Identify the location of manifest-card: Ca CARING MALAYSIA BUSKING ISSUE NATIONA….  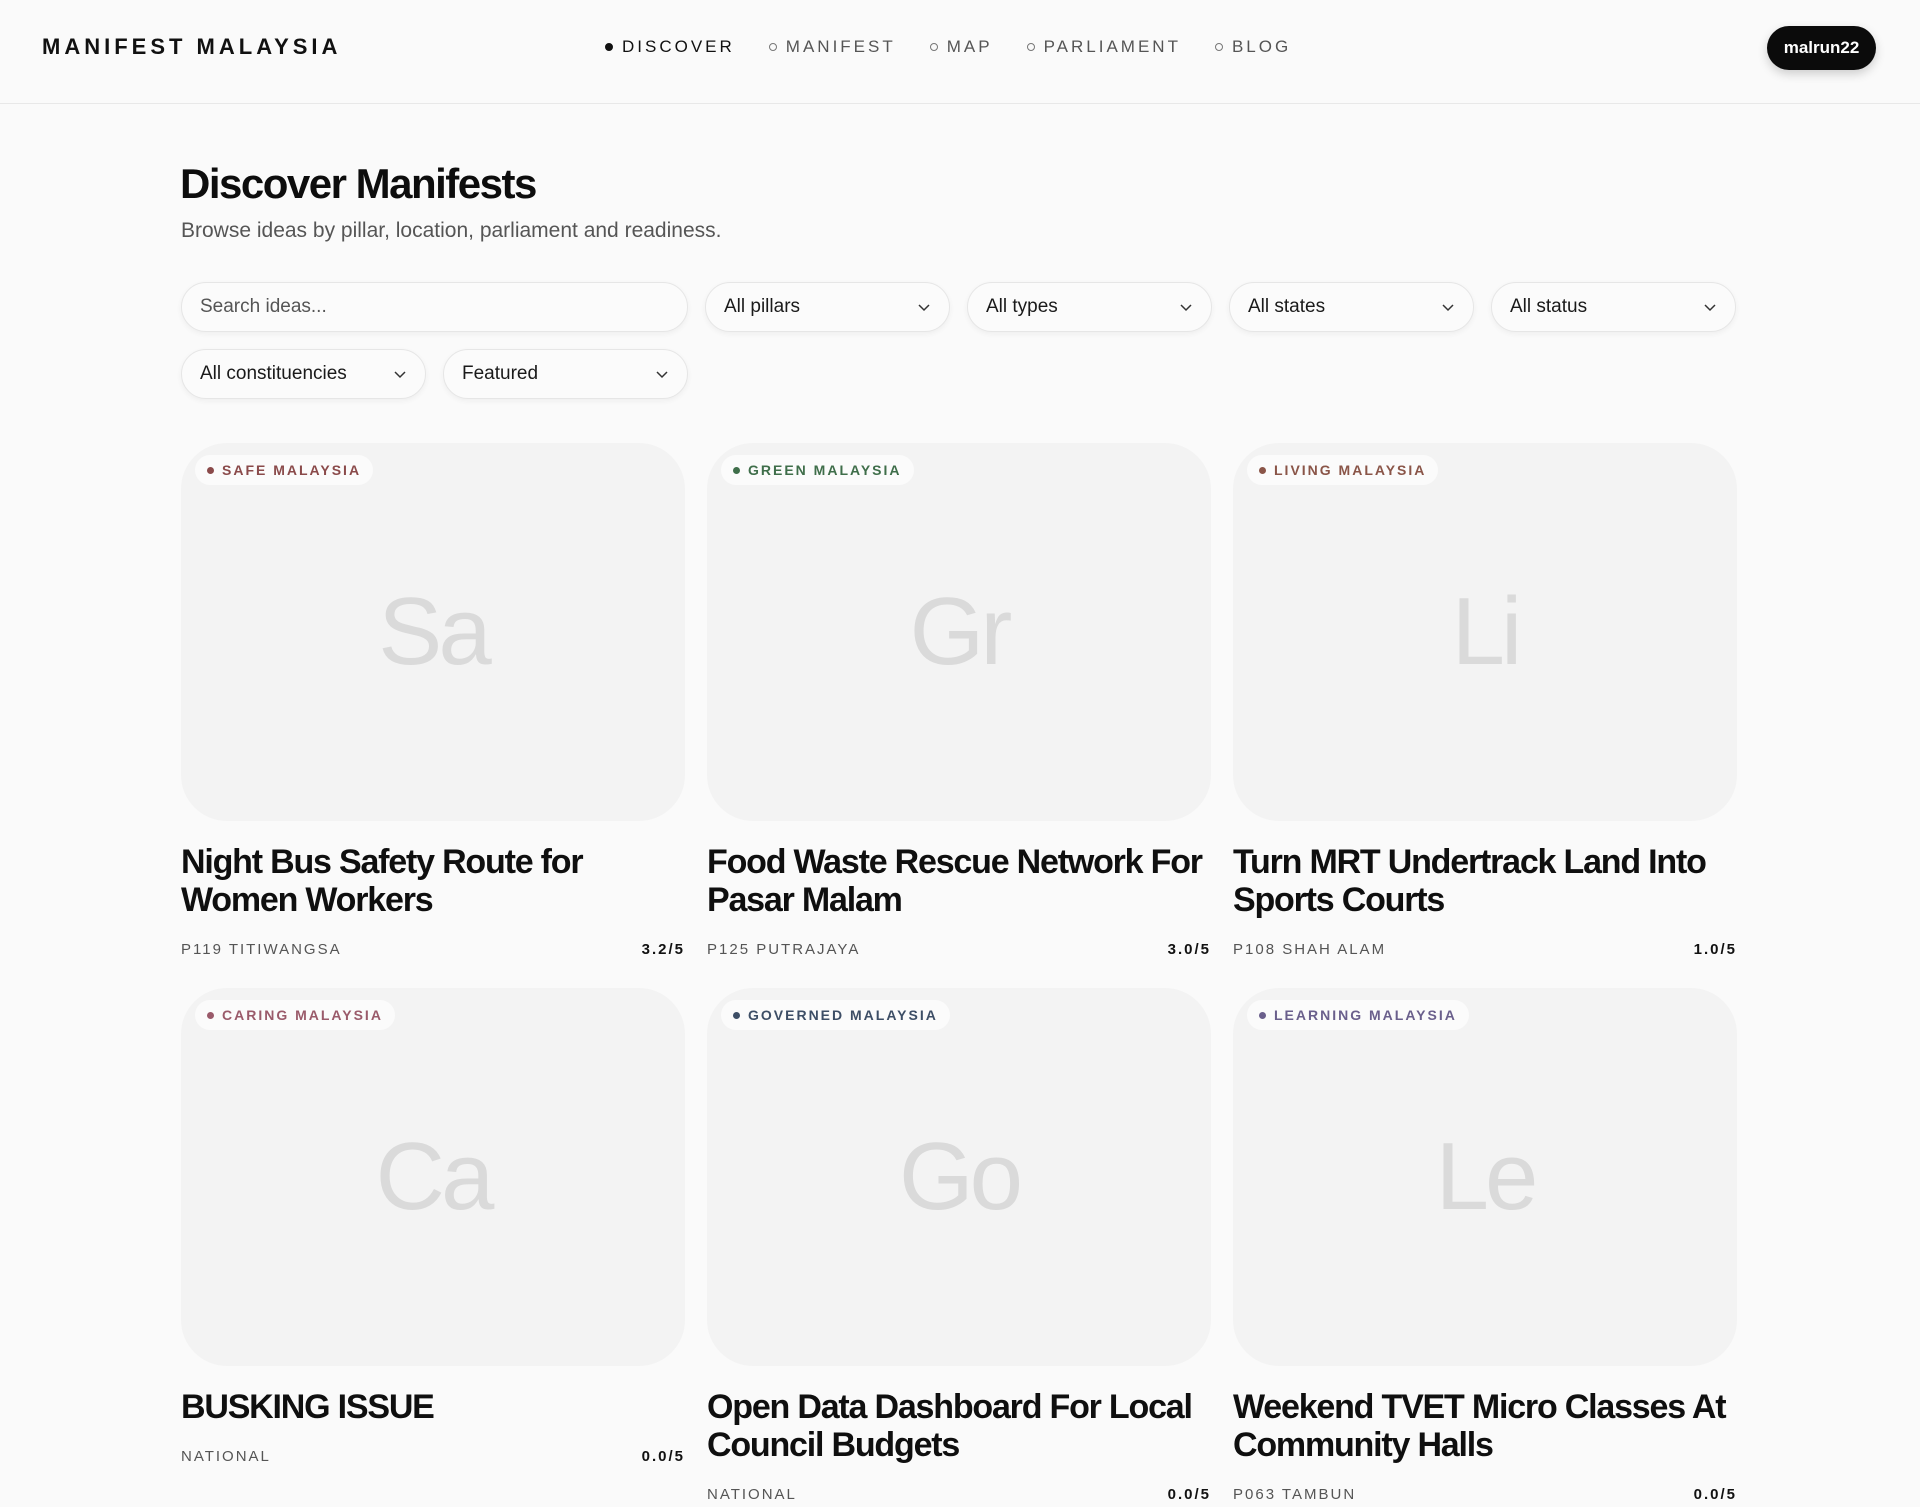
(433, 1226).